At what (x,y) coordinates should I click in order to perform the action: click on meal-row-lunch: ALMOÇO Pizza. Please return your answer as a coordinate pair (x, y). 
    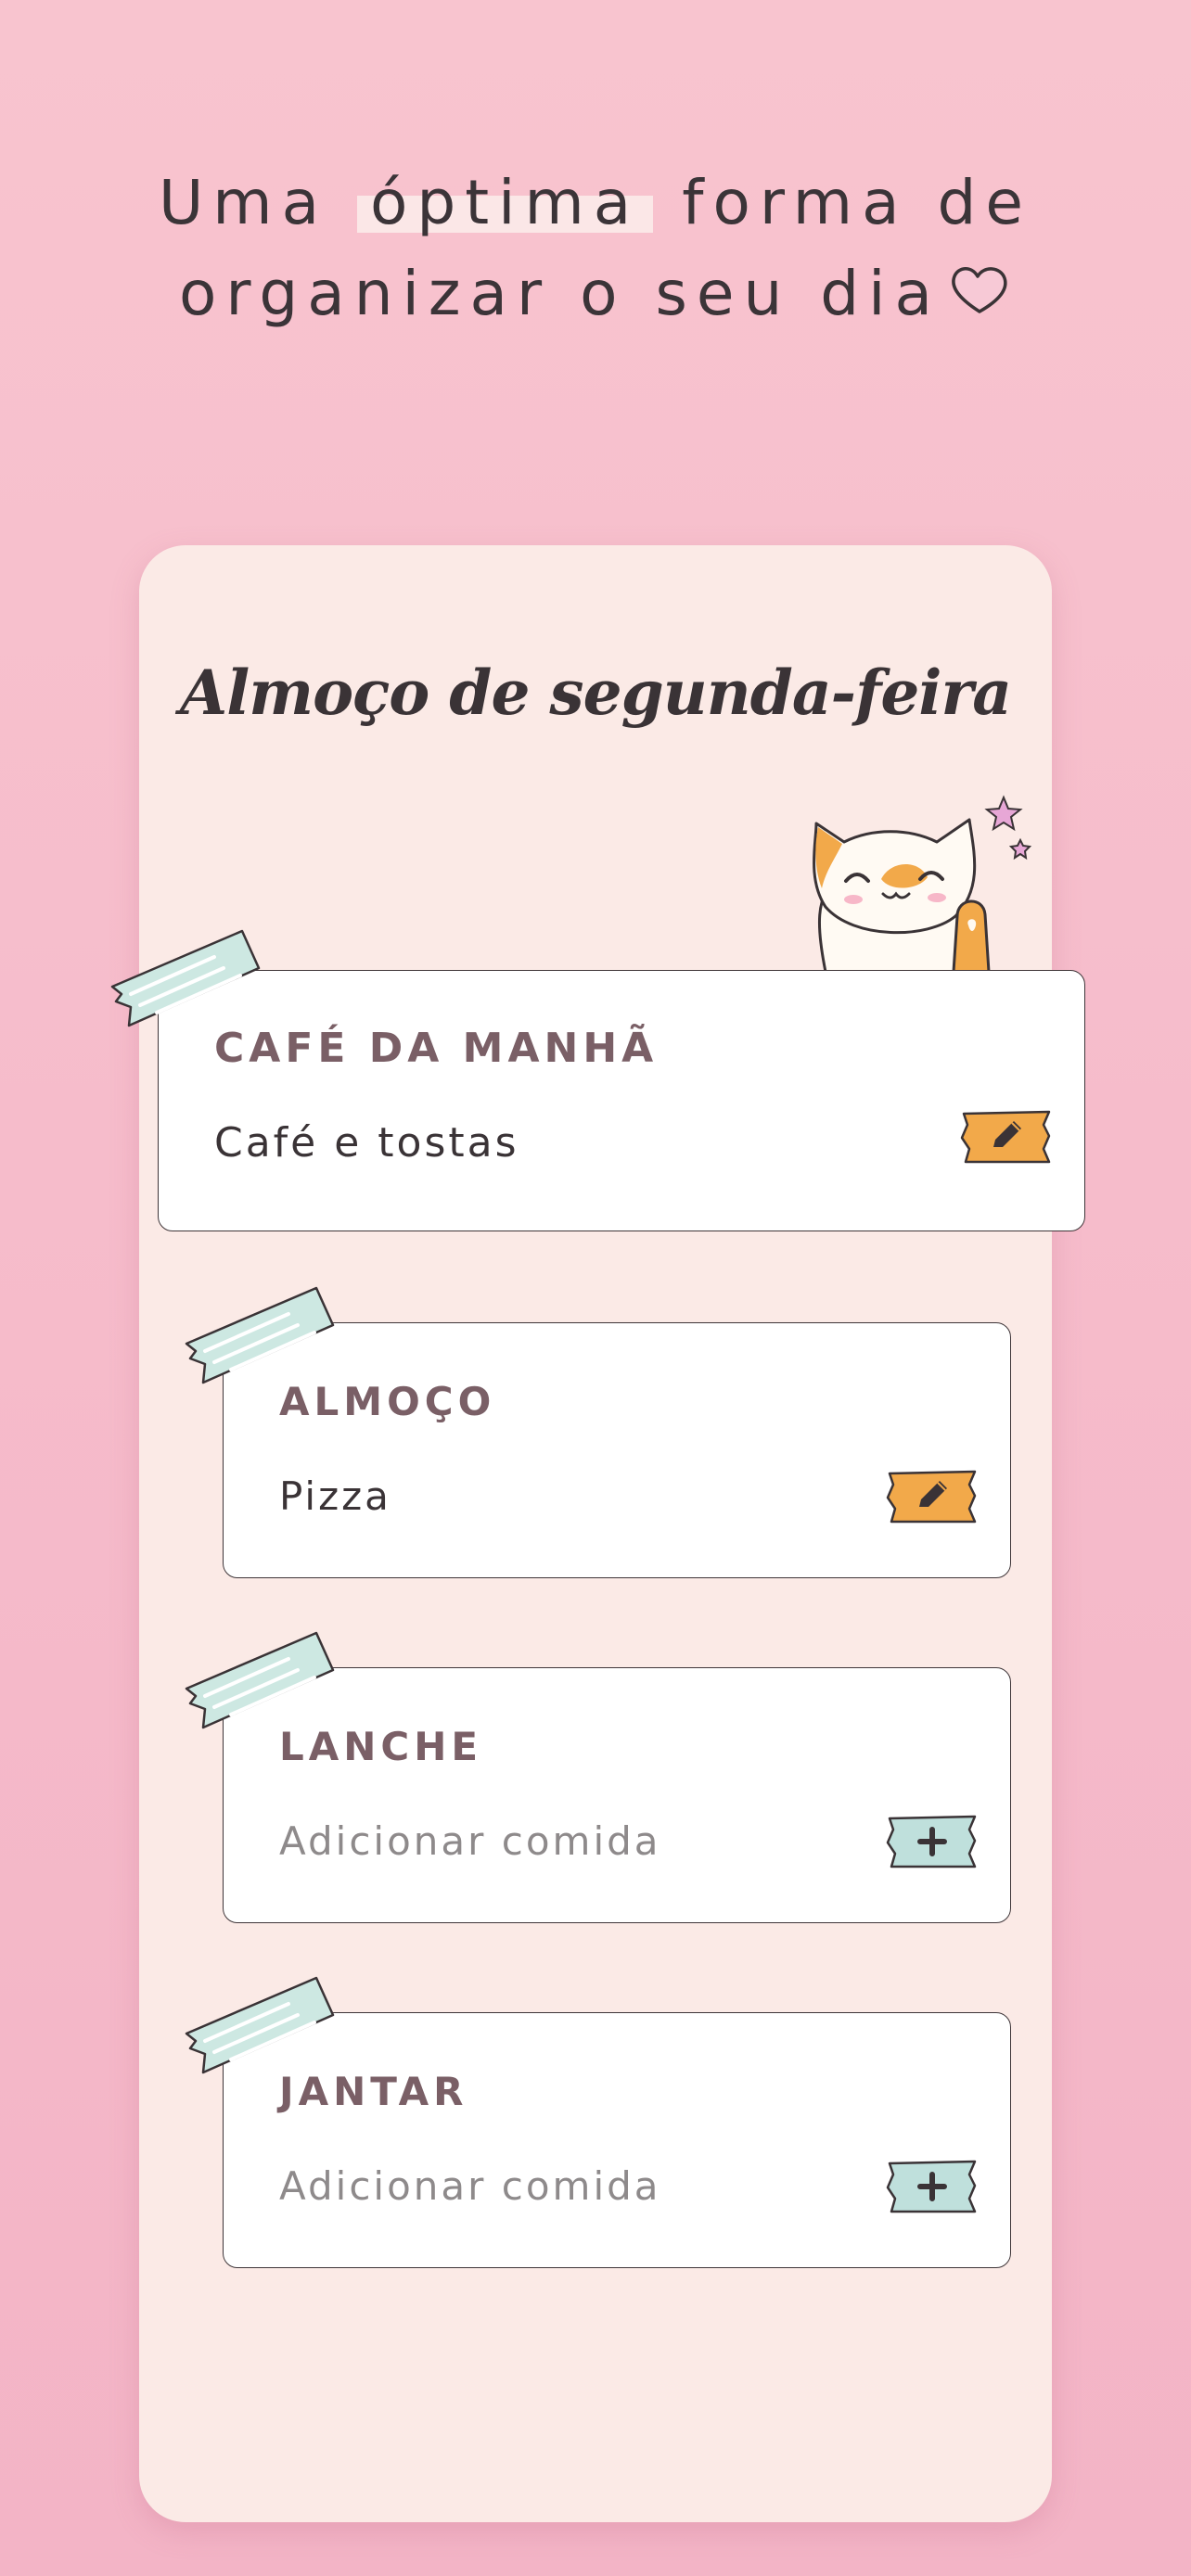
    Looking at the image, I should click on (598, 1432).